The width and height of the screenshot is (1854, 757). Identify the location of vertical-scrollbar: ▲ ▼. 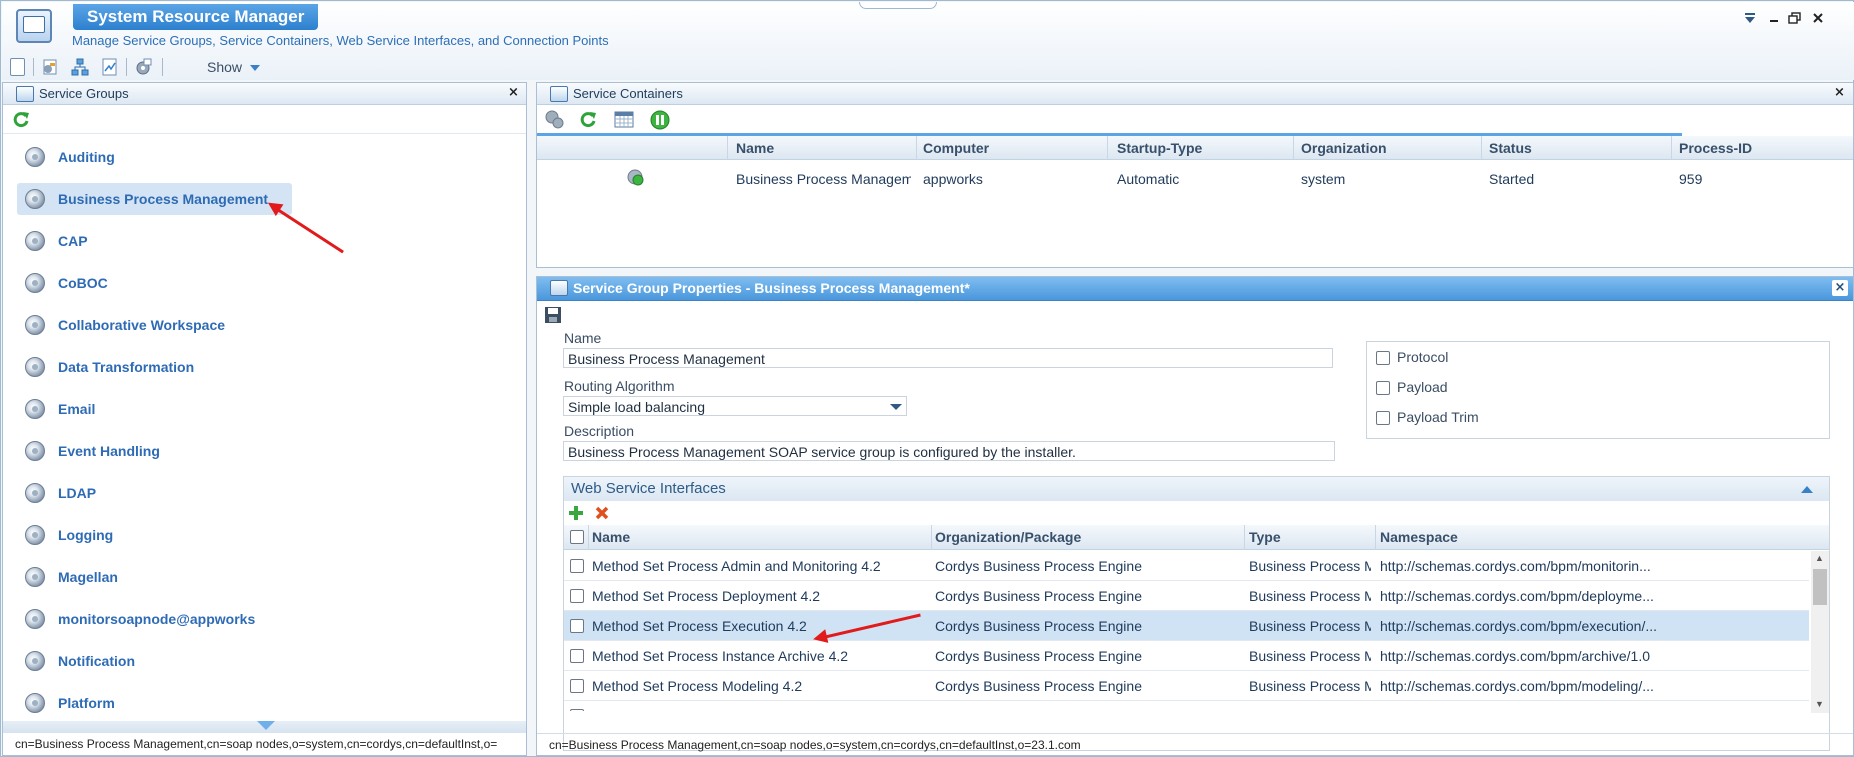
(1820, 632).